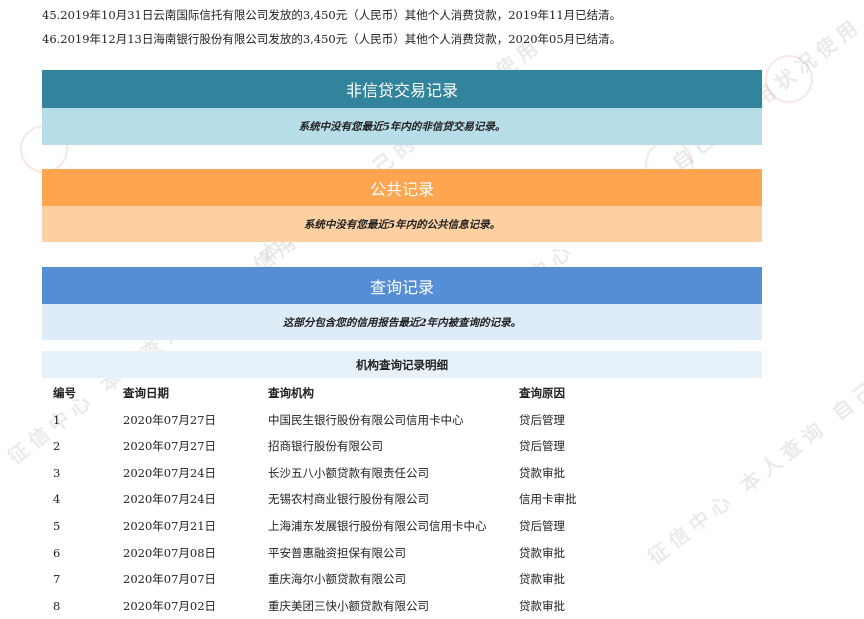 The image size is (864, 619). Describe the element at coordinates (337, 552) in the screenshot. I see `cell-institution: 平安普惠融资担保有限公司` at that location.